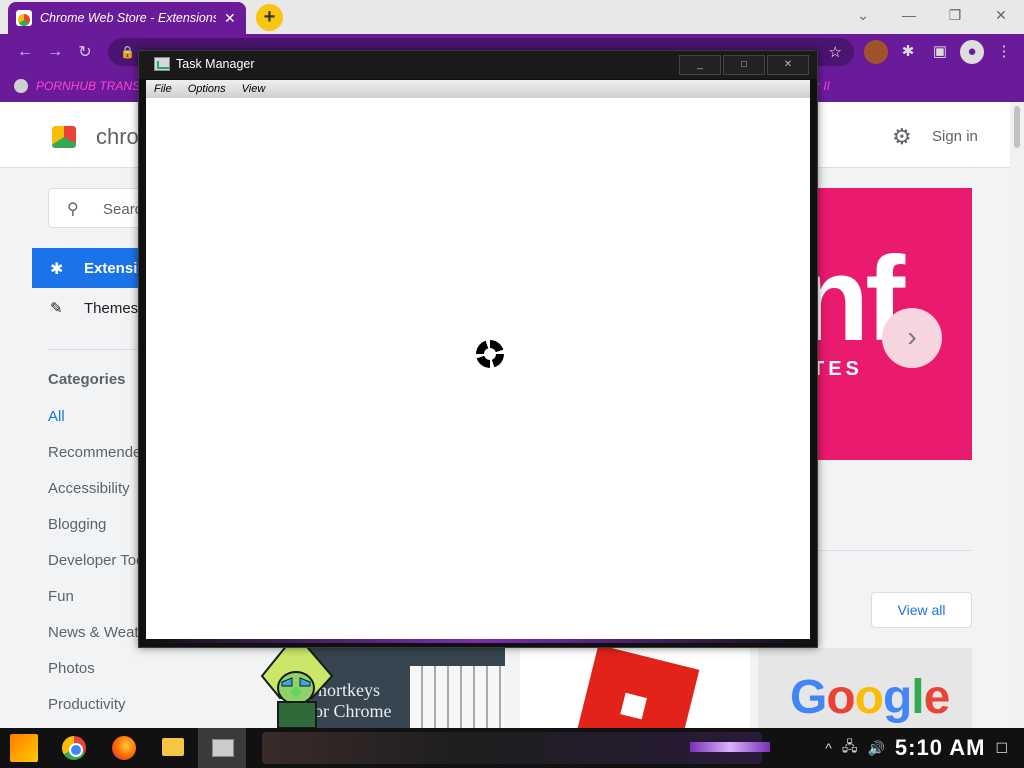 The image size is (1024, 768). What do you see at coordinates (955, 136) in the screenshot?
I see `sign-in-link: Sign in` at bounding box center [955, 136].